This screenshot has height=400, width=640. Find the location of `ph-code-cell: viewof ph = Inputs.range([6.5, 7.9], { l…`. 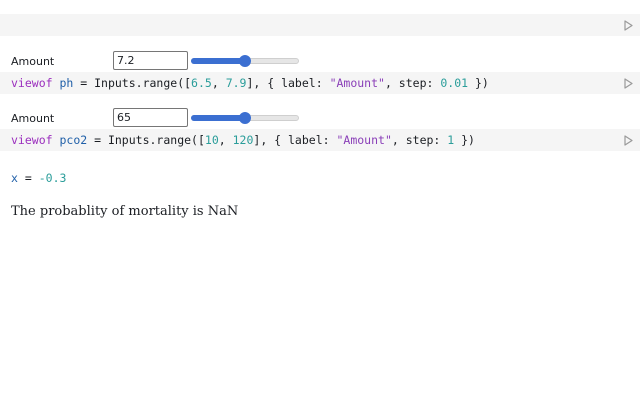

ph-code-cell: viewof ph = Inputs.range([6.5, 7.9], { l… is located at coordinates (320, 83).